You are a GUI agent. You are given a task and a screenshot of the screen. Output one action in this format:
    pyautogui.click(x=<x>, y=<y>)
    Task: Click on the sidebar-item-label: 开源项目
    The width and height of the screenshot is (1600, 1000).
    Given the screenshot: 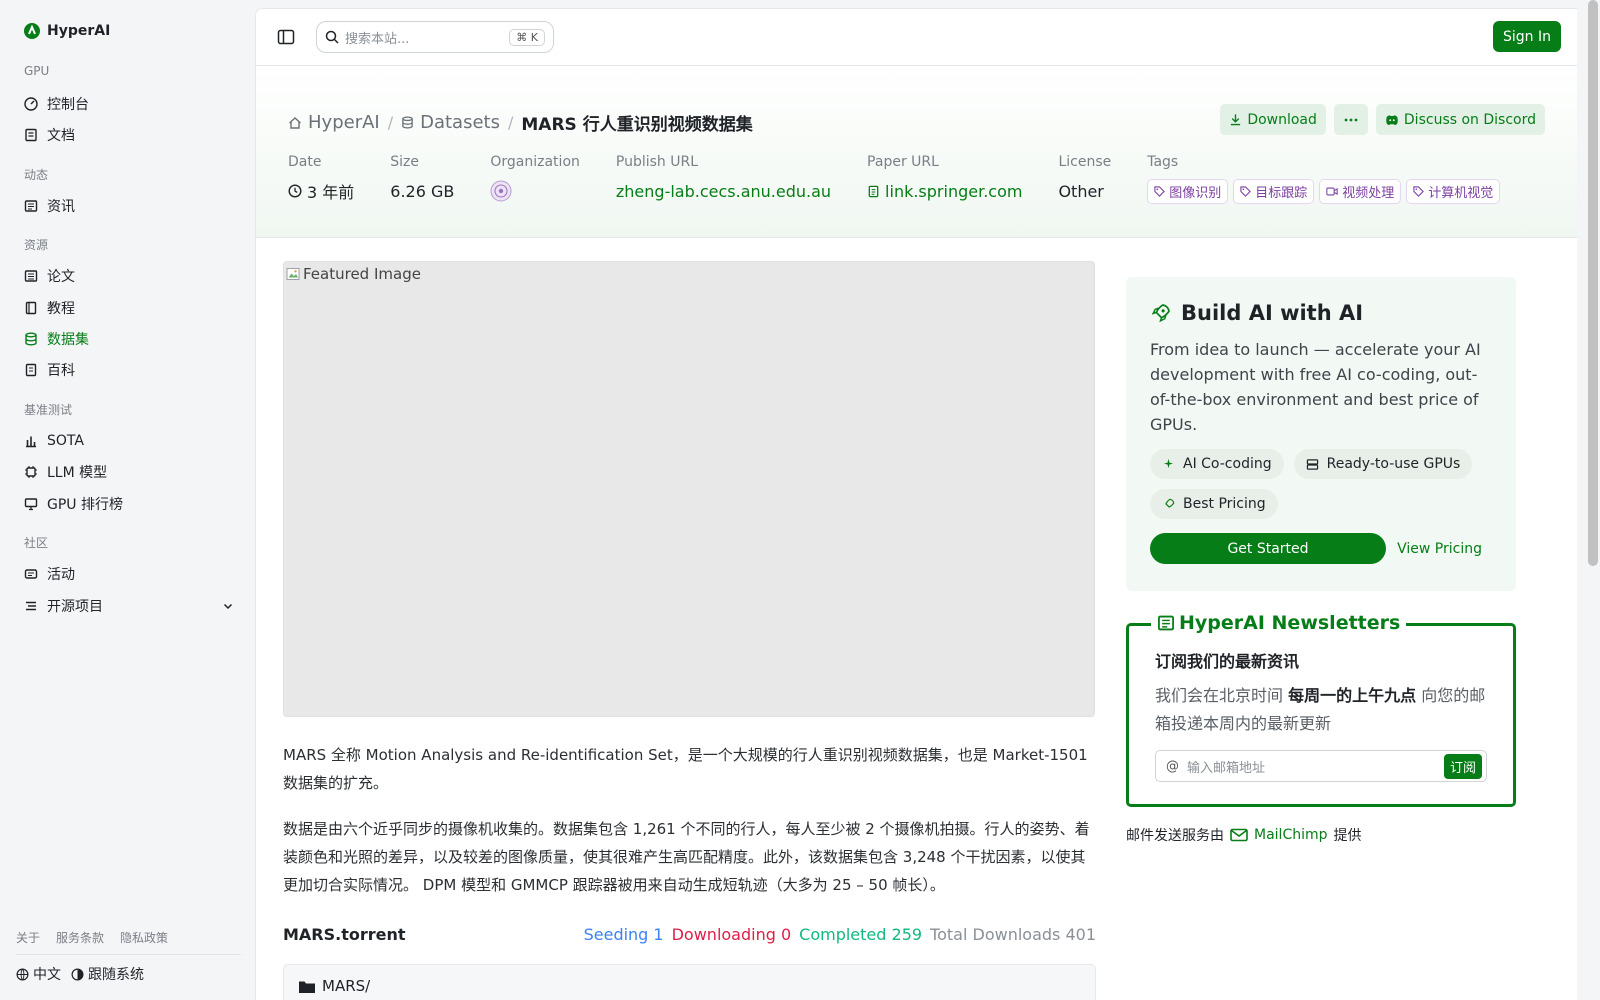 What is the action you would take?
    pyautogui.click(x=75, y=607)
    